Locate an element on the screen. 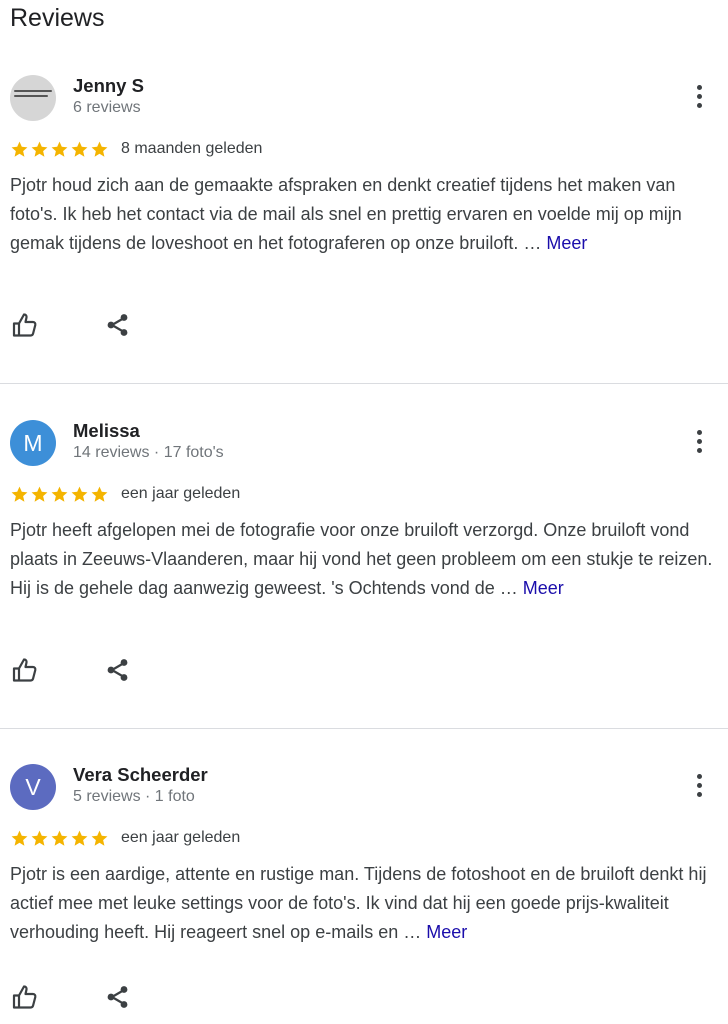 This screenshot has width=728, height=1024. avatar is located at coordinates (33, 98).